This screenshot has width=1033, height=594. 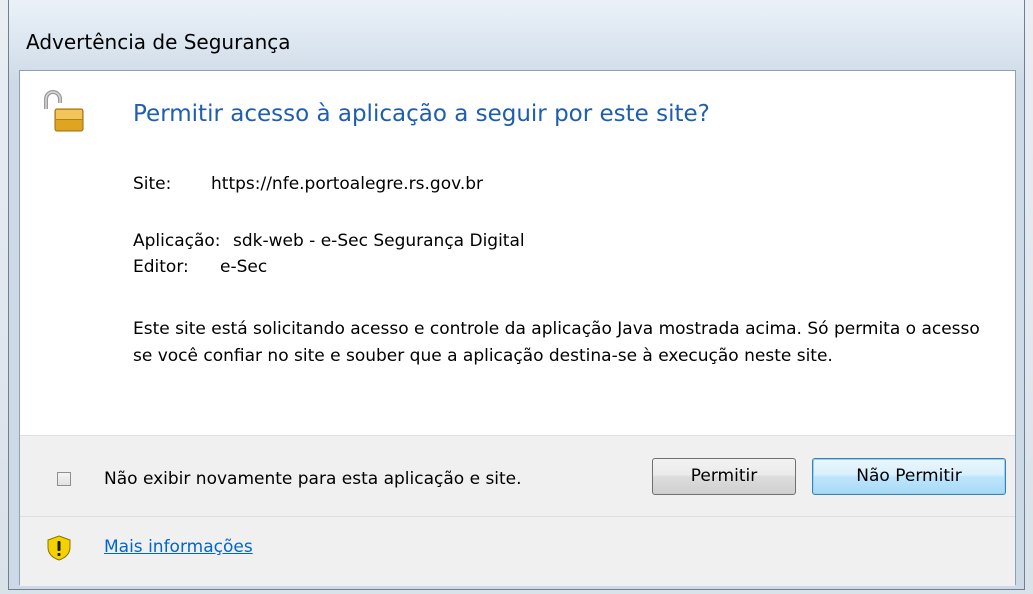 What do you see at coordinates (59, 548) in the screenshot?
I see `warning-shield-icon` at bounding box center [59, 548].